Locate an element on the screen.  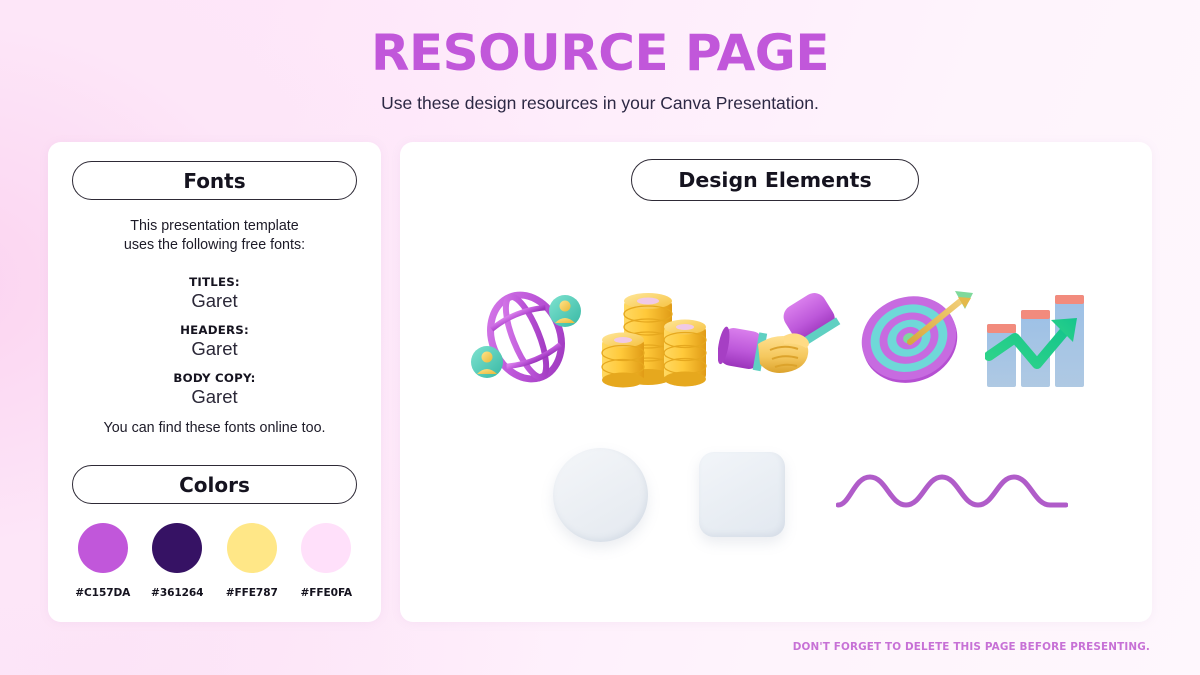
color-swatch-hex-1: #C157DA is located at coordinates (103, 593).